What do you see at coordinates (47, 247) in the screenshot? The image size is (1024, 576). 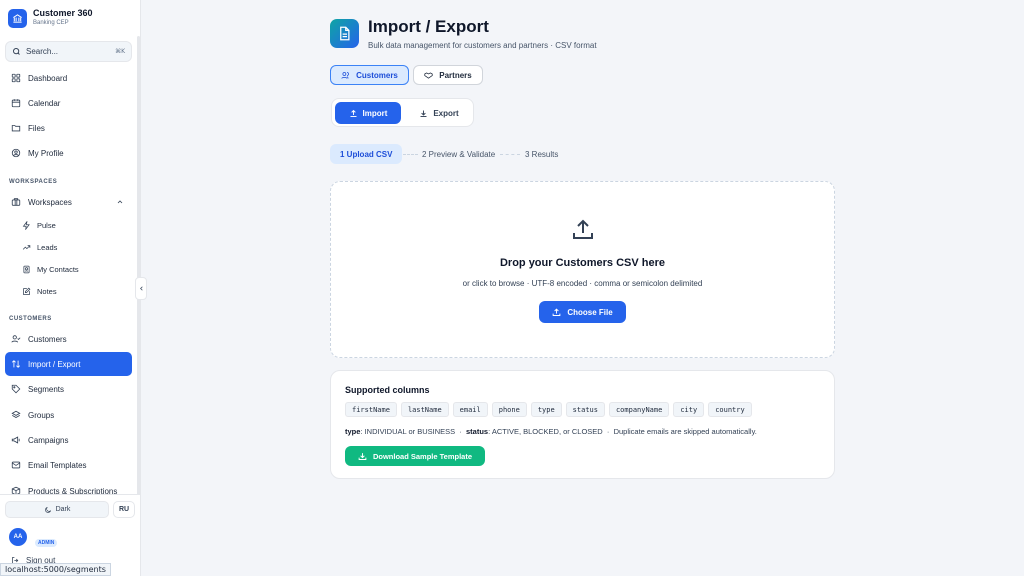 I see `sidebar-item-label: Leads` at bounding box center [47, 247].